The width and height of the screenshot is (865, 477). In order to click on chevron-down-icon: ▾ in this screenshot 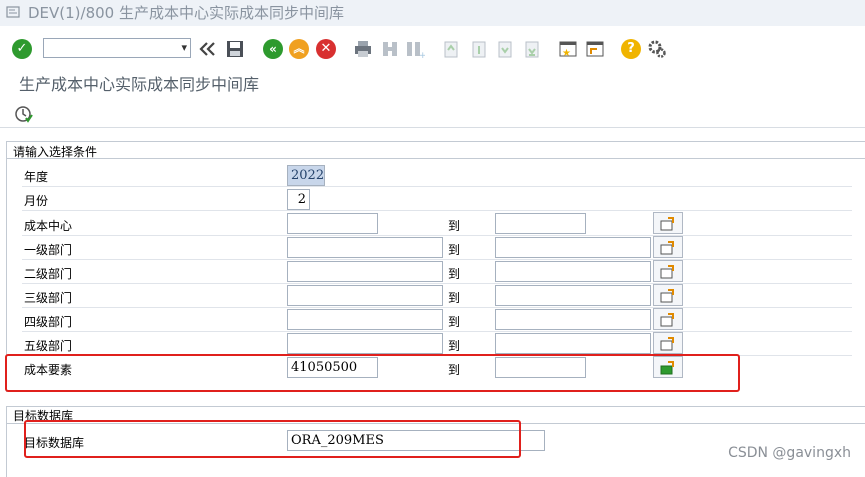, I will do `click(184, 47)`.